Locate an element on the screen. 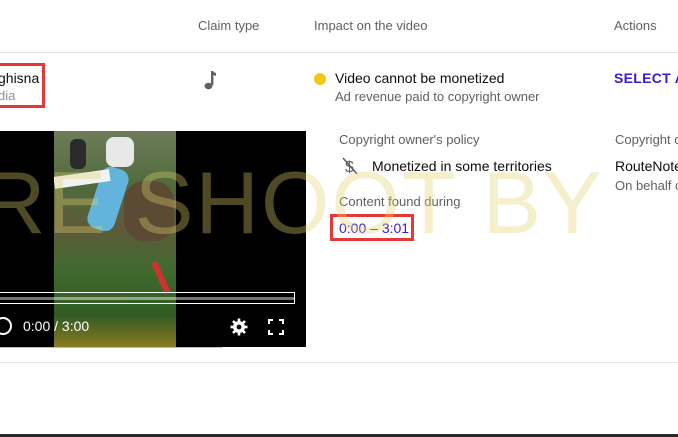  impact-status: Video cannot be monetized is located at coordinates (420, 78).